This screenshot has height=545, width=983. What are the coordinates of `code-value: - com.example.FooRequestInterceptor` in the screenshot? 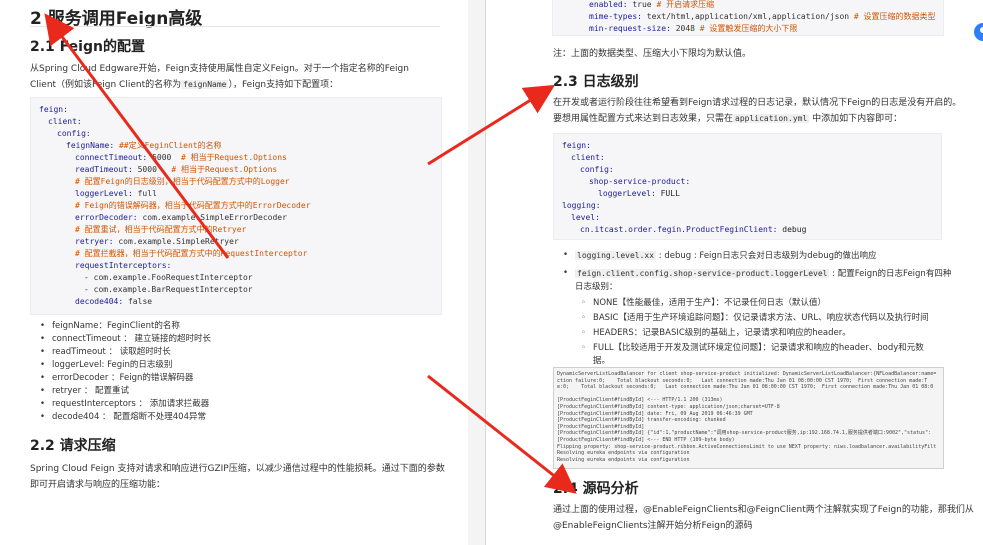 It's located at (168, 277).